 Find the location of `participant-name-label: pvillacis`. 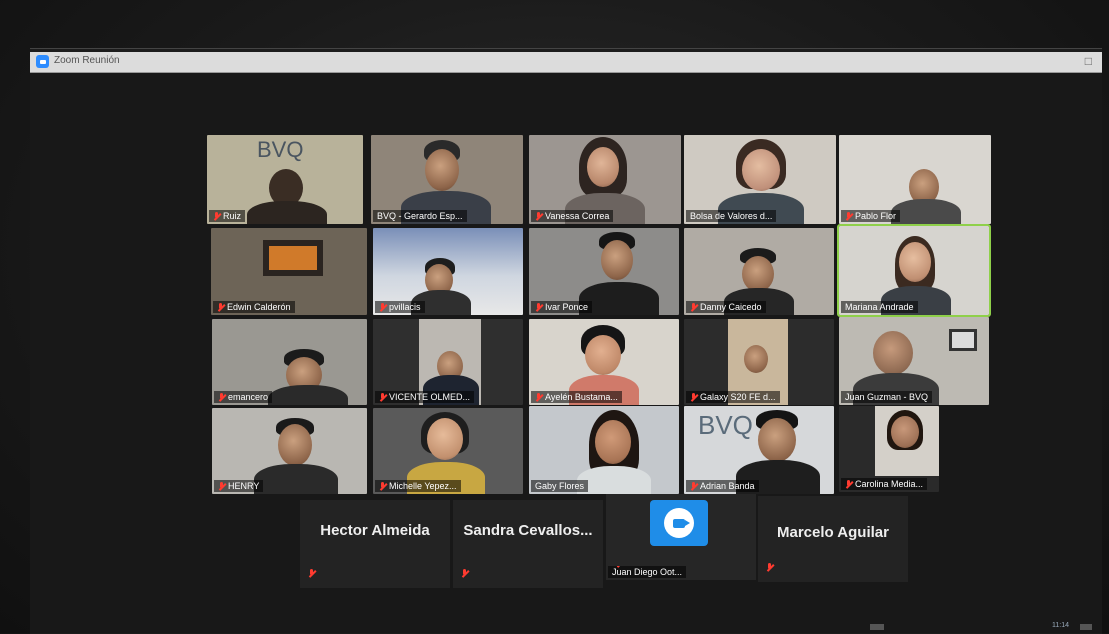

participant-name-label: pvillacis is located at coordinates (400, 307).